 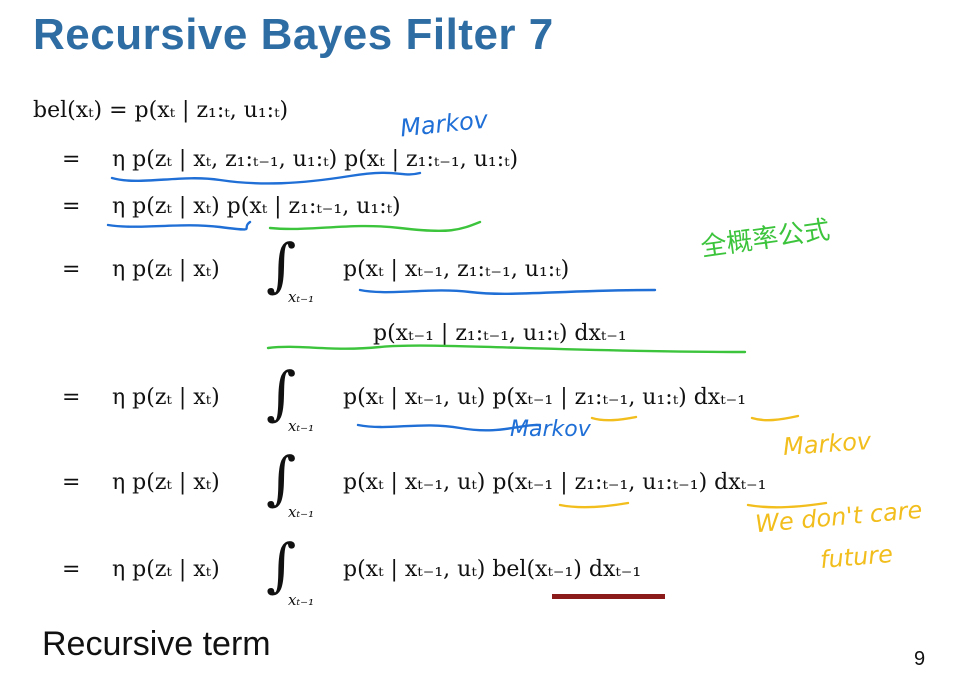 I want to click on green-underline-line3-continuation, so click(x=506, y=349).